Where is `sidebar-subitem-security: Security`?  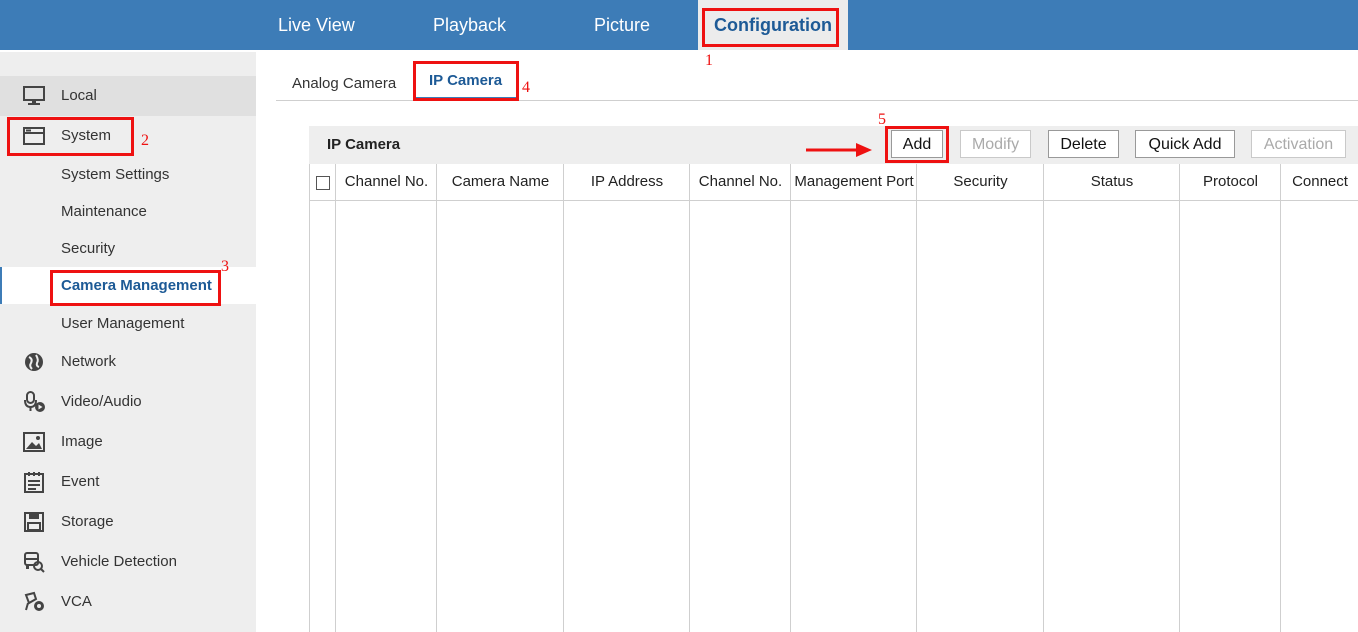 sidebar-subitem-security: Security is located at coordinates (128, 248).